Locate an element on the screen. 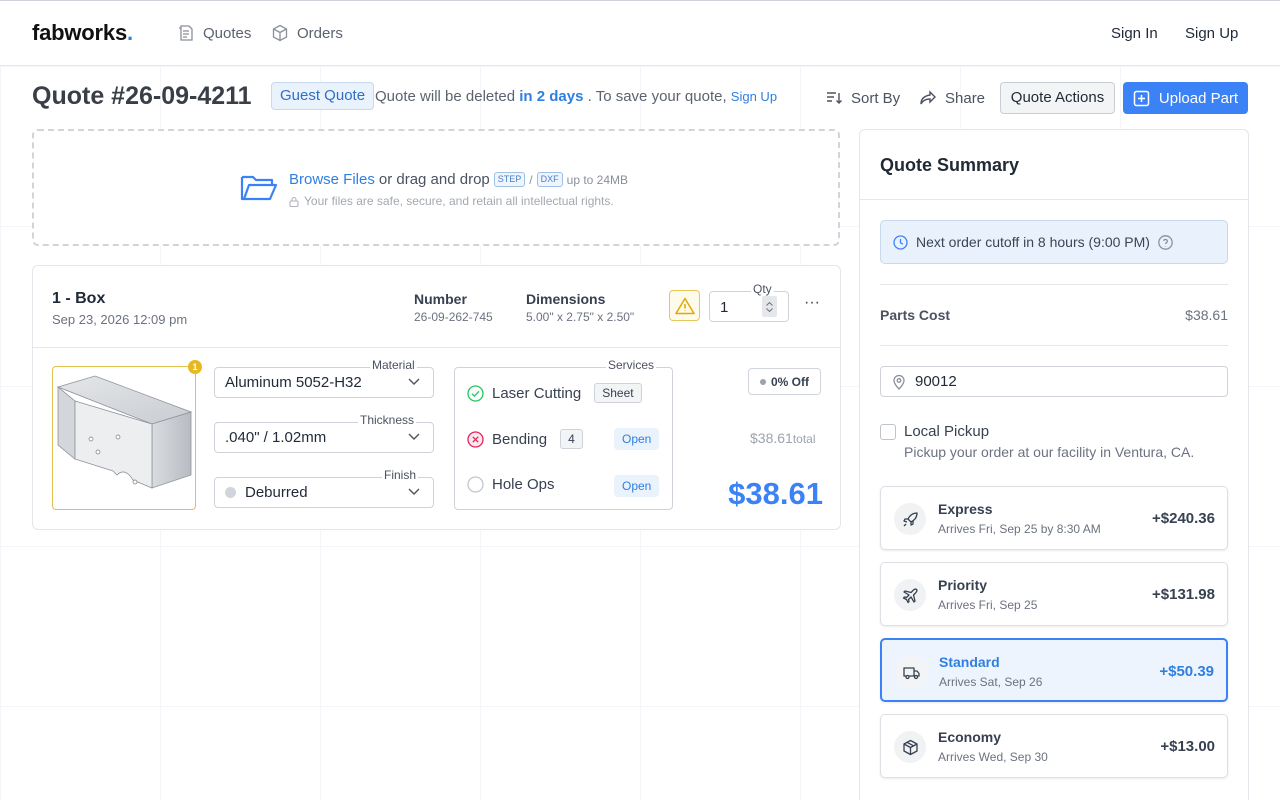  shipping-arrival: Arrives Fri, Sep 25 by 8:30 AM is located at coordinates (1019, 529).